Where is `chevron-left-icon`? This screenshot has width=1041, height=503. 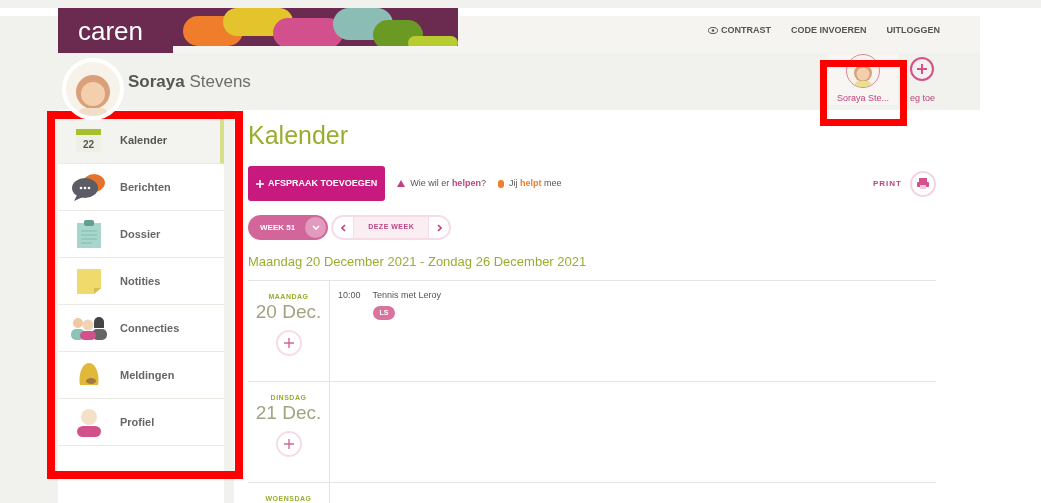 chevron-left-icon is located at coordinates (343, 227).